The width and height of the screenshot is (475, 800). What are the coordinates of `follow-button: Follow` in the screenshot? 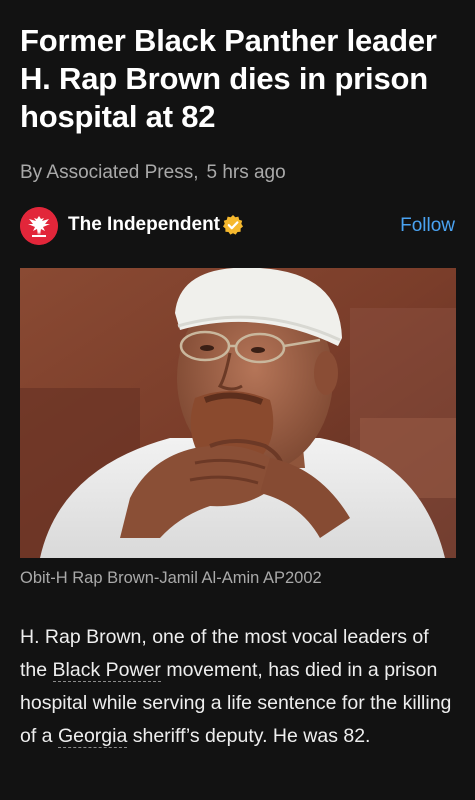 It's located at (427, 226).